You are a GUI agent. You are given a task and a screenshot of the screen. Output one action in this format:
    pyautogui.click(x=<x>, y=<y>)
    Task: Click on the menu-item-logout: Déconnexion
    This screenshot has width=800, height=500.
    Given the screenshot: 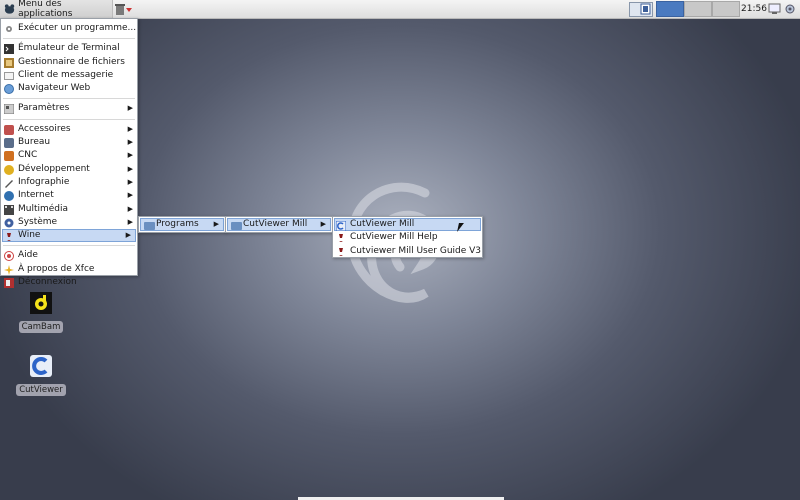 What is the action you would take?
    pyautogui.click(x=69, y=282)
    